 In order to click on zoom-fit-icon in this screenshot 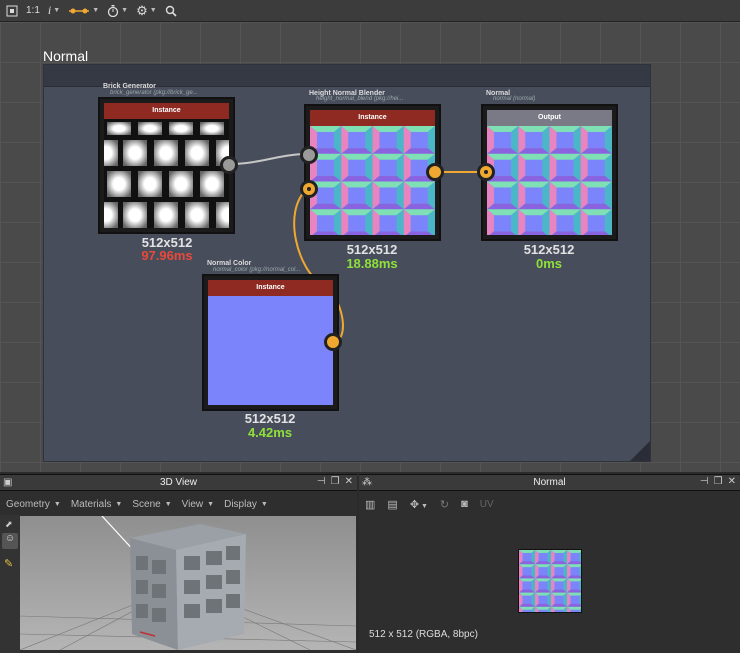, I will do `click(12, 11)`.